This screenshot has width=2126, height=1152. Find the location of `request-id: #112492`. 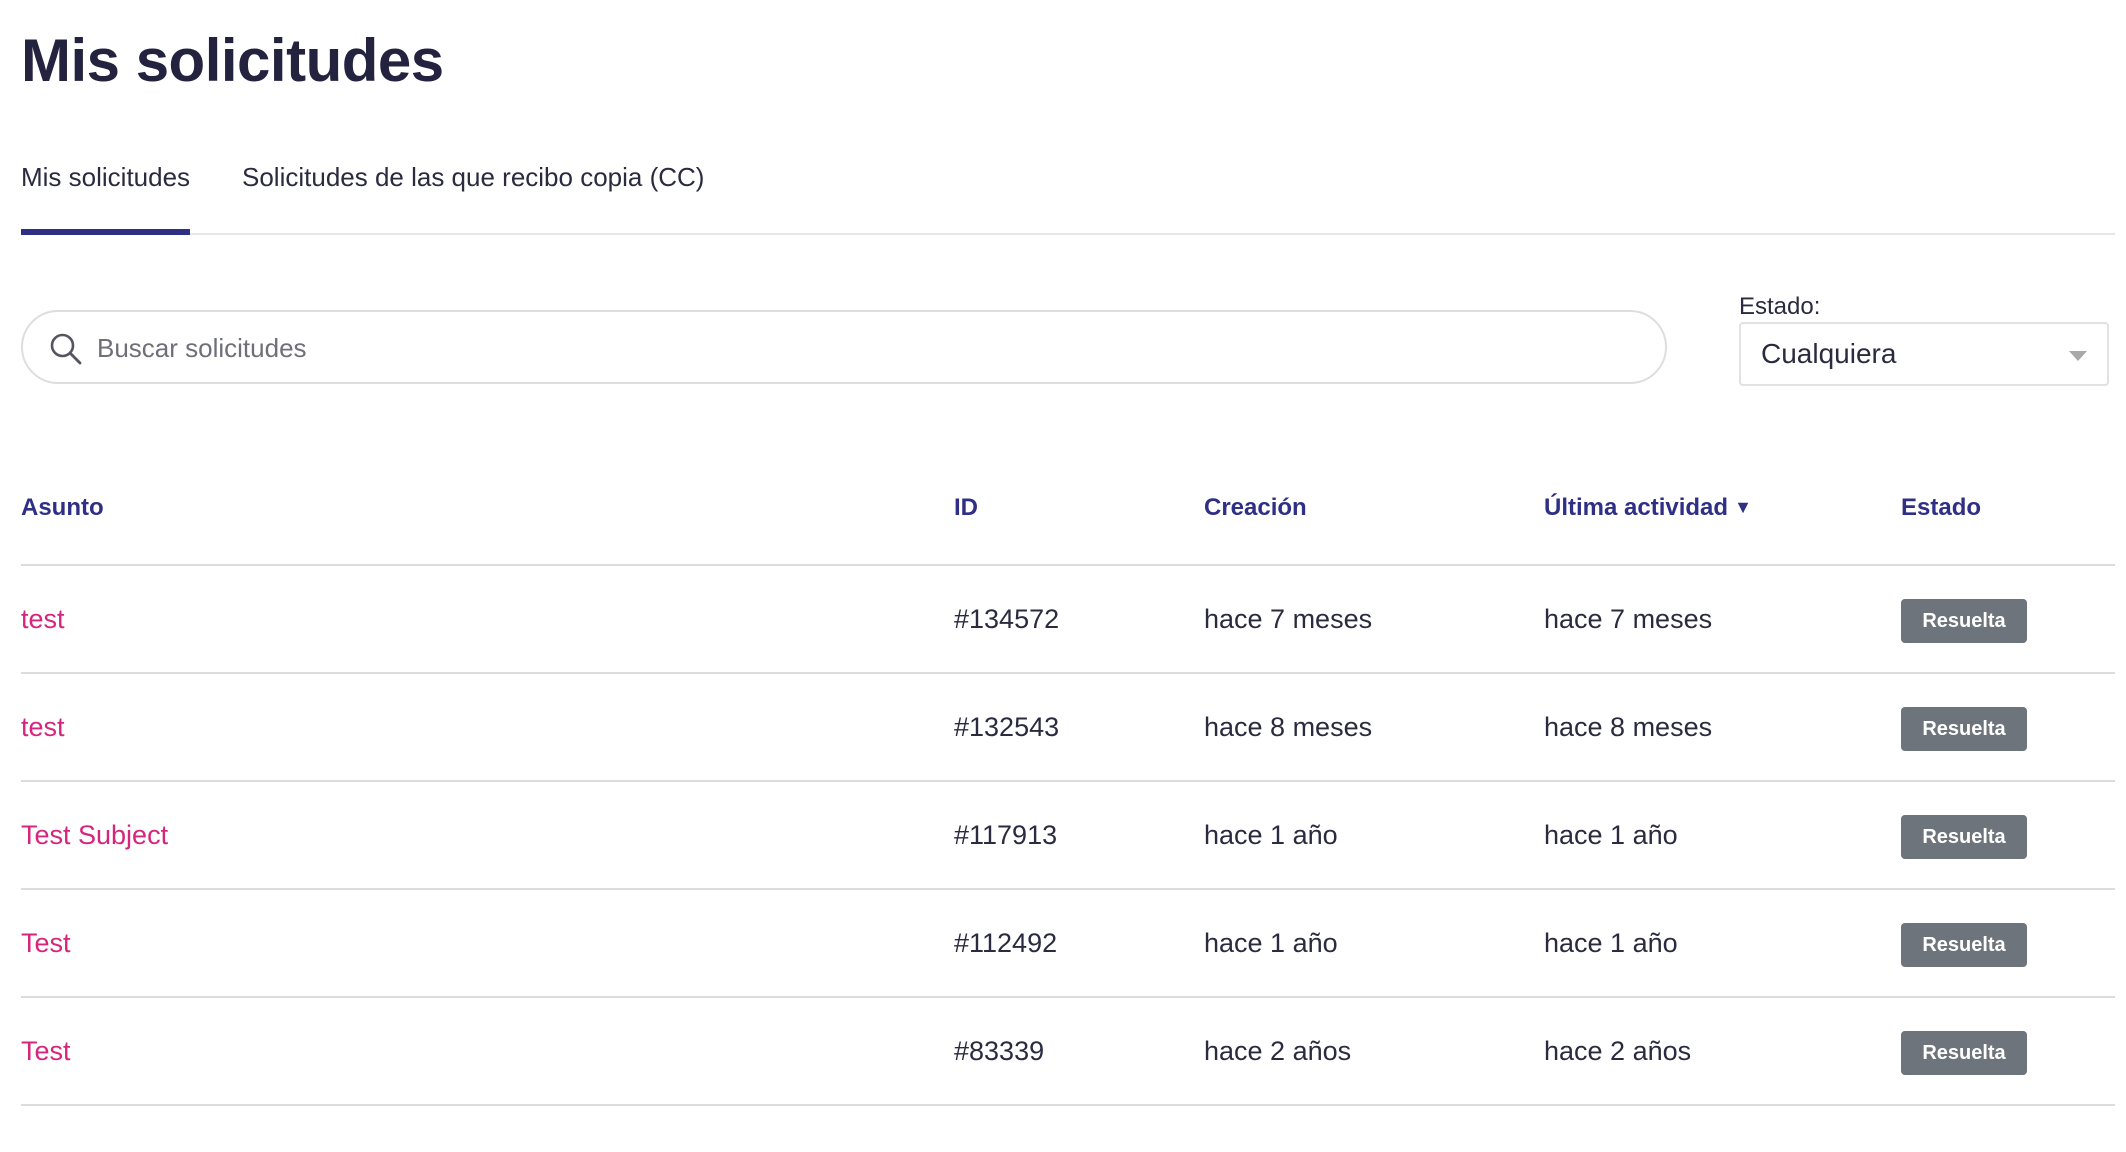

request-id: #112492 is located at coordinates (1006, 943).